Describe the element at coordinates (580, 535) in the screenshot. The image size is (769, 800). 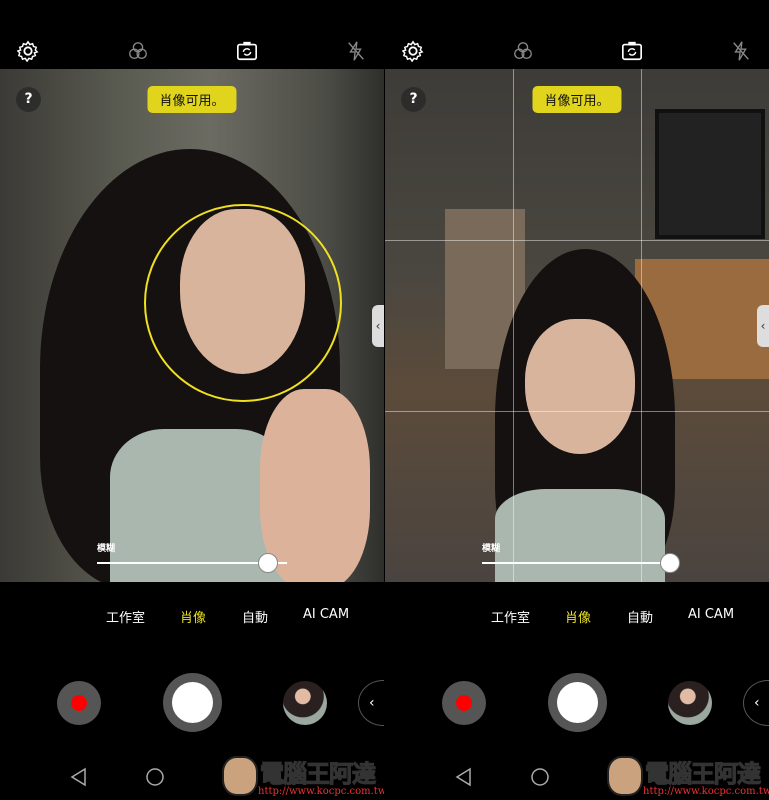
I see `subject-body` at that location.